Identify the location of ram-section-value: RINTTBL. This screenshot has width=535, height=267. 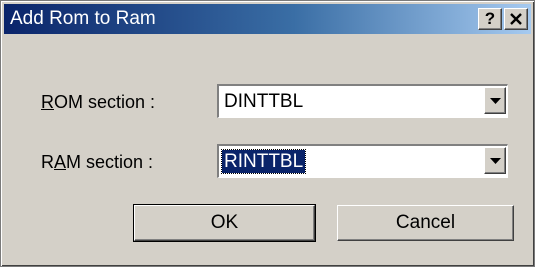
(263, 161).